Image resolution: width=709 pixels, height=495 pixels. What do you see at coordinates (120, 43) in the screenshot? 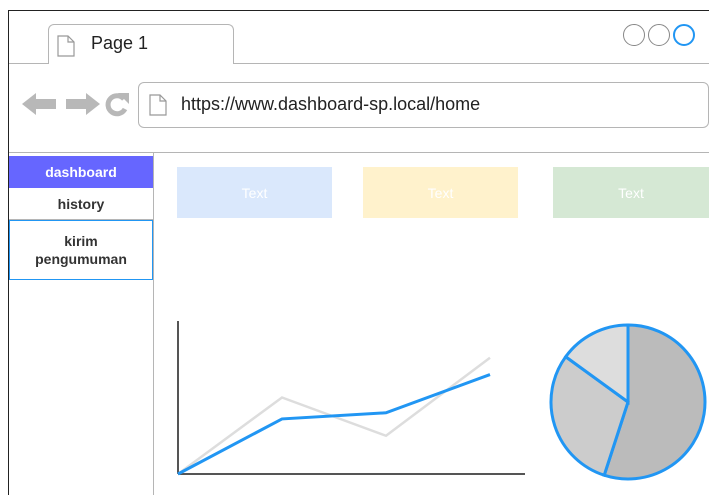
I see `tab-title: Page 1` at bounding box center [120, 43].